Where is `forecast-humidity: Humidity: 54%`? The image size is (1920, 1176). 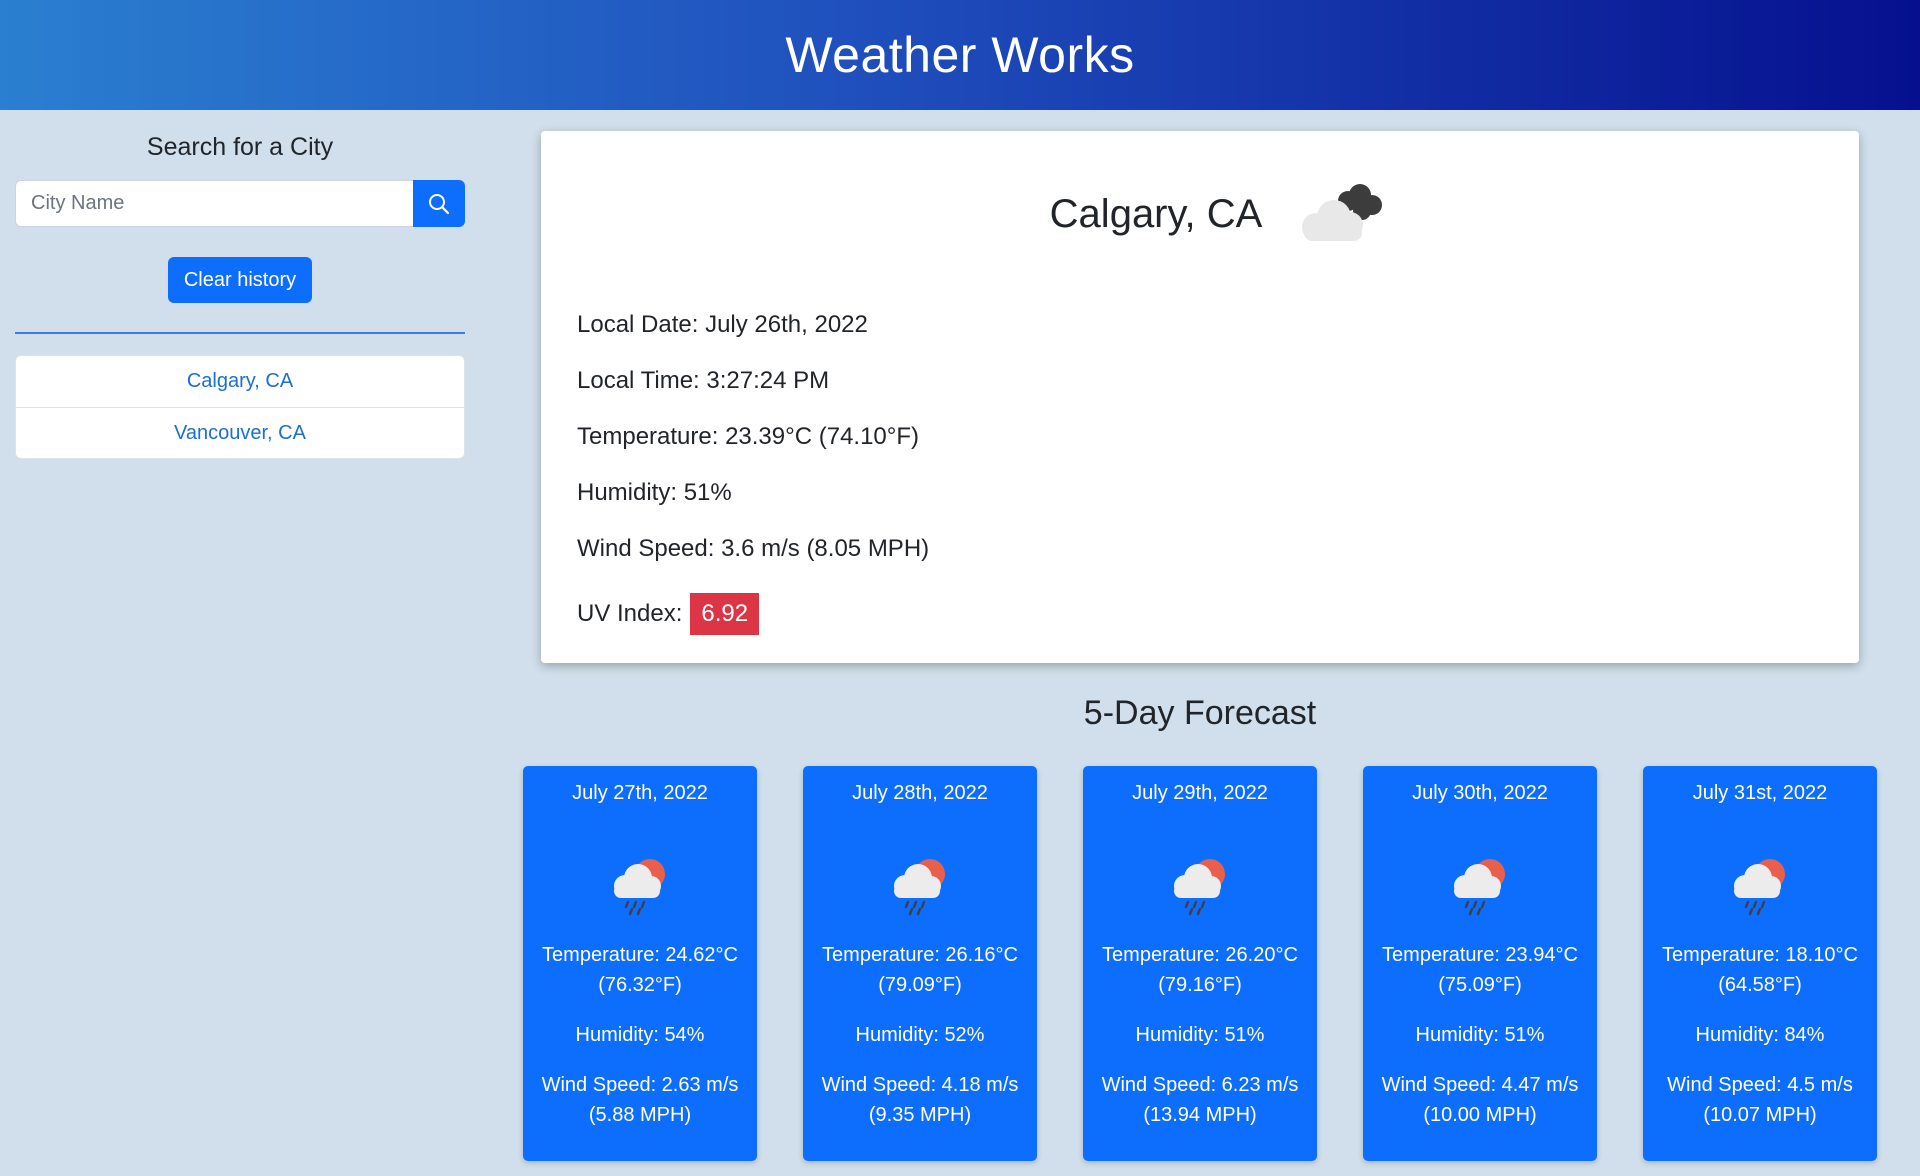
forecast-humidity: Humidity: 54% is located at coordinates (640, 1035).